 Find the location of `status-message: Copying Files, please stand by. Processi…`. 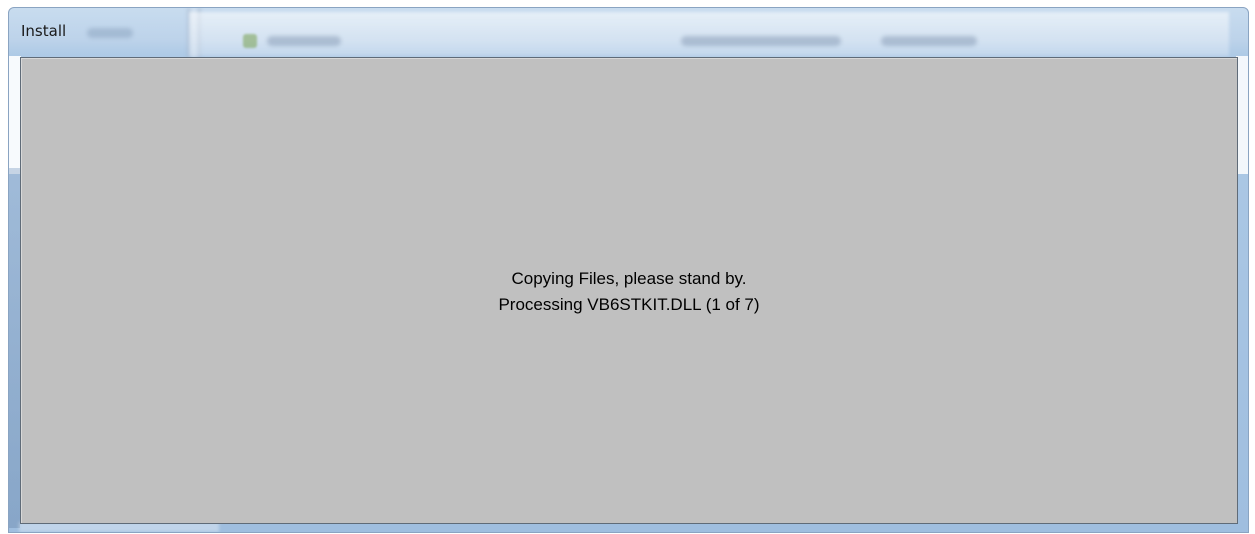

status-message: Copying Files, please stand by. Processi… is located at coordinates (629, 292).